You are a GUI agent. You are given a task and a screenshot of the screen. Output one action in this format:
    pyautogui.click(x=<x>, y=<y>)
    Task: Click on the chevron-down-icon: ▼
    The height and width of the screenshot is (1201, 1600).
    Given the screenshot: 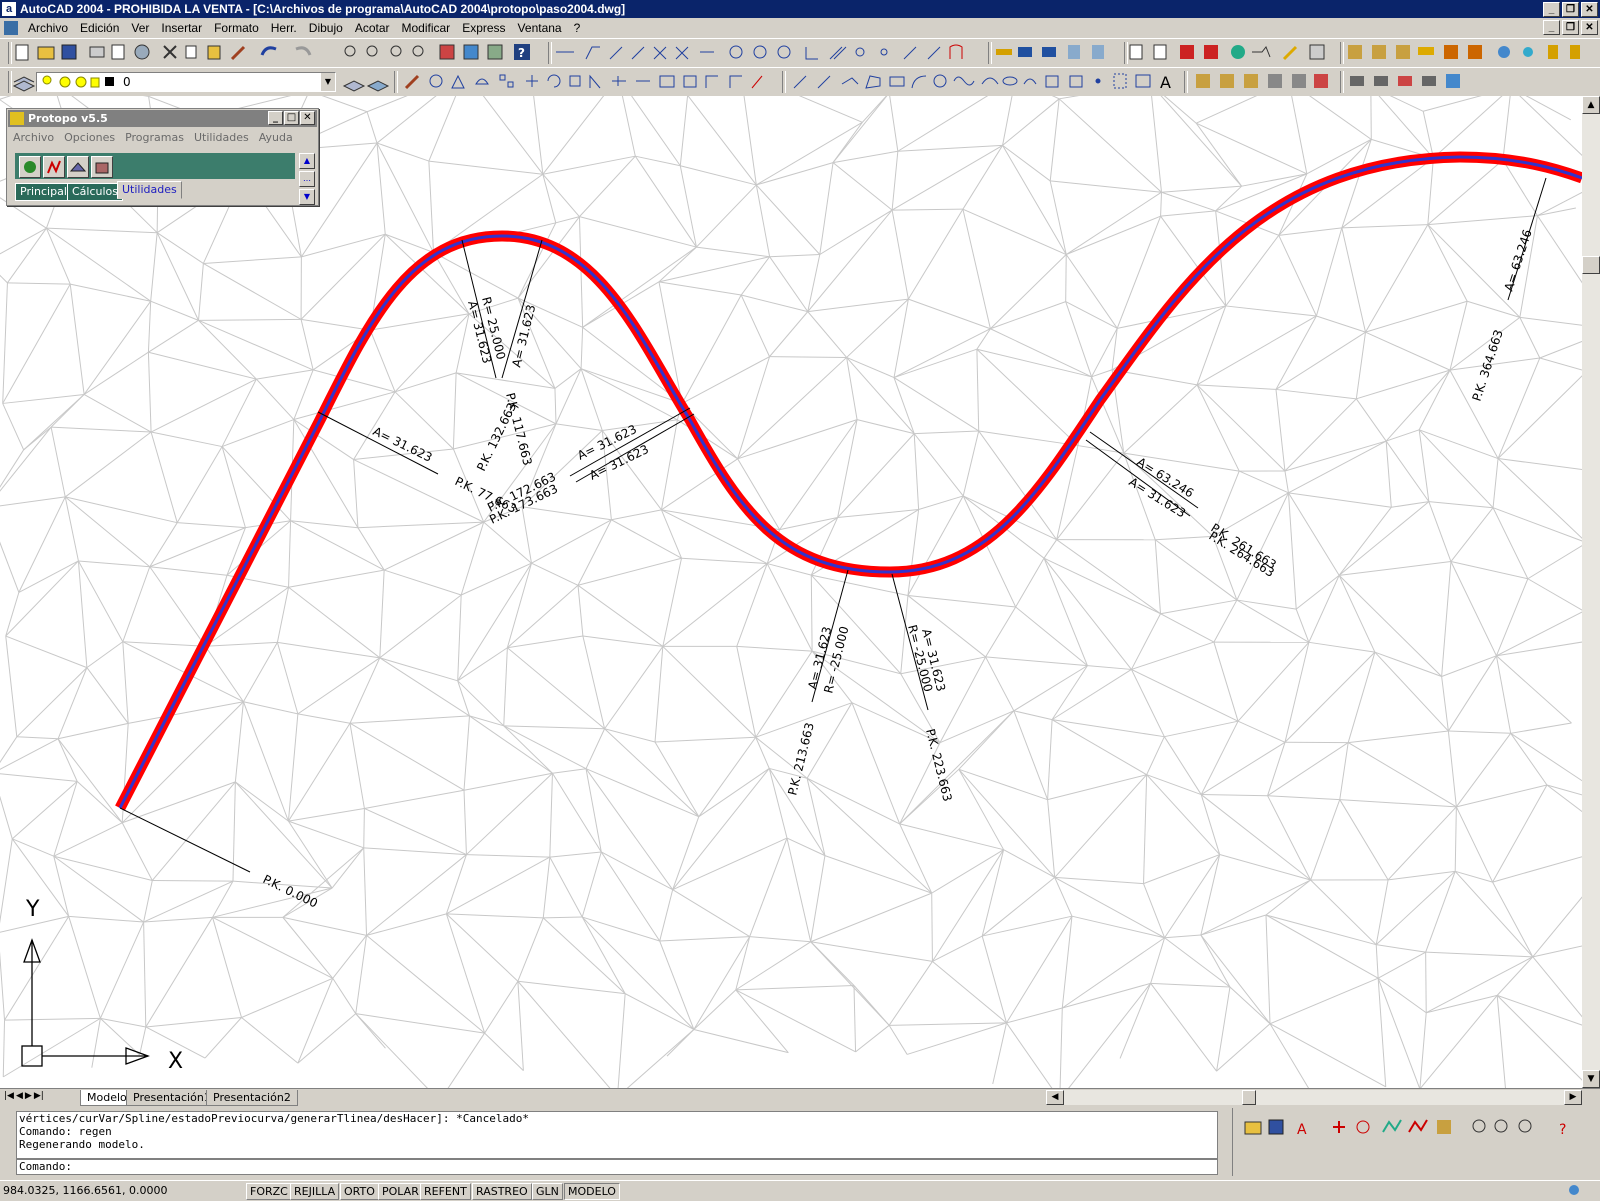 What is the action you would take?
    pyautogui.click(x=328, y=82)
    